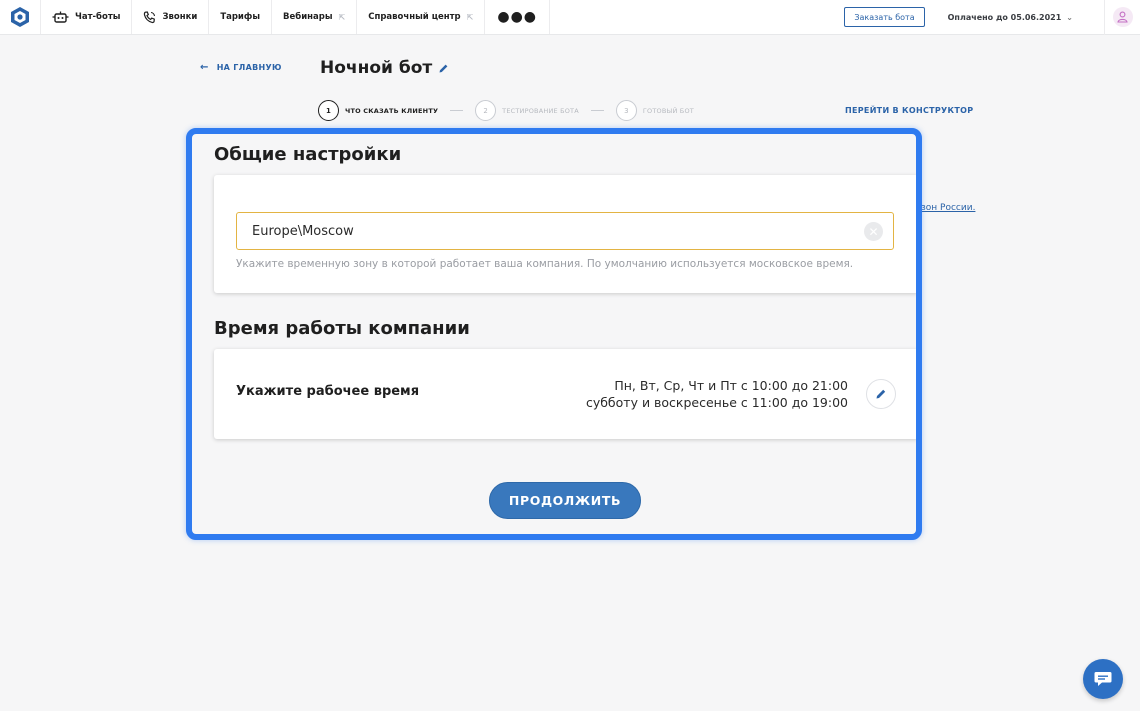 The width and height of the screenshot is (1140, 711). I want to click on nav-item-label: Вебинары, so click(308, 17).